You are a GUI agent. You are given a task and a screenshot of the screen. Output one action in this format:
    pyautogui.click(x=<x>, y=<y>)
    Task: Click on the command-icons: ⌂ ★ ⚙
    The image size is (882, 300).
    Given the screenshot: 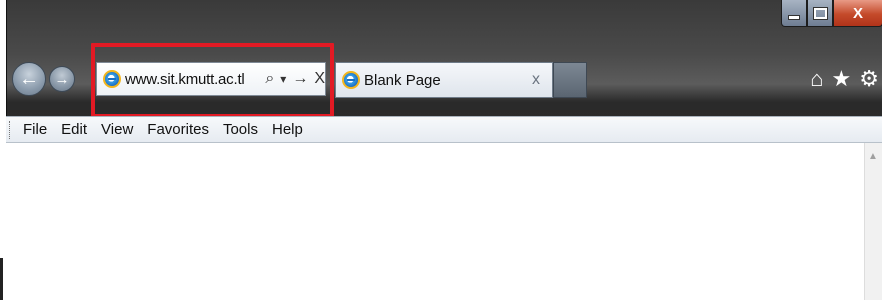 What is the action you would take?
    pyautogui.click(x=844, y=79)
    